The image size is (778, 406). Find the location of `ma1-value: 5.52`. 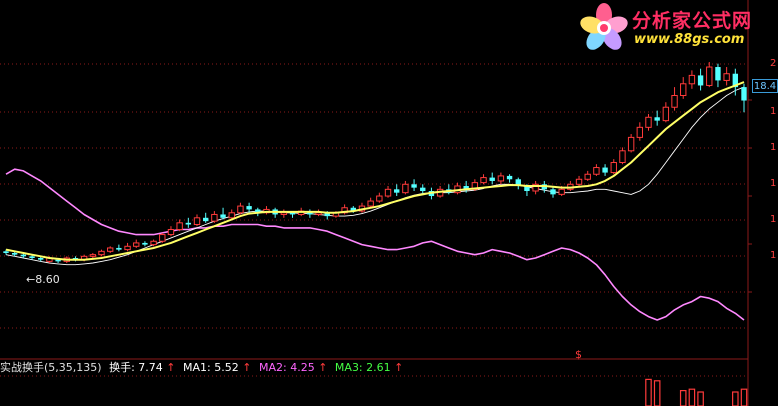

ma1-value: 5.52 is located at coordinates (226, 367).